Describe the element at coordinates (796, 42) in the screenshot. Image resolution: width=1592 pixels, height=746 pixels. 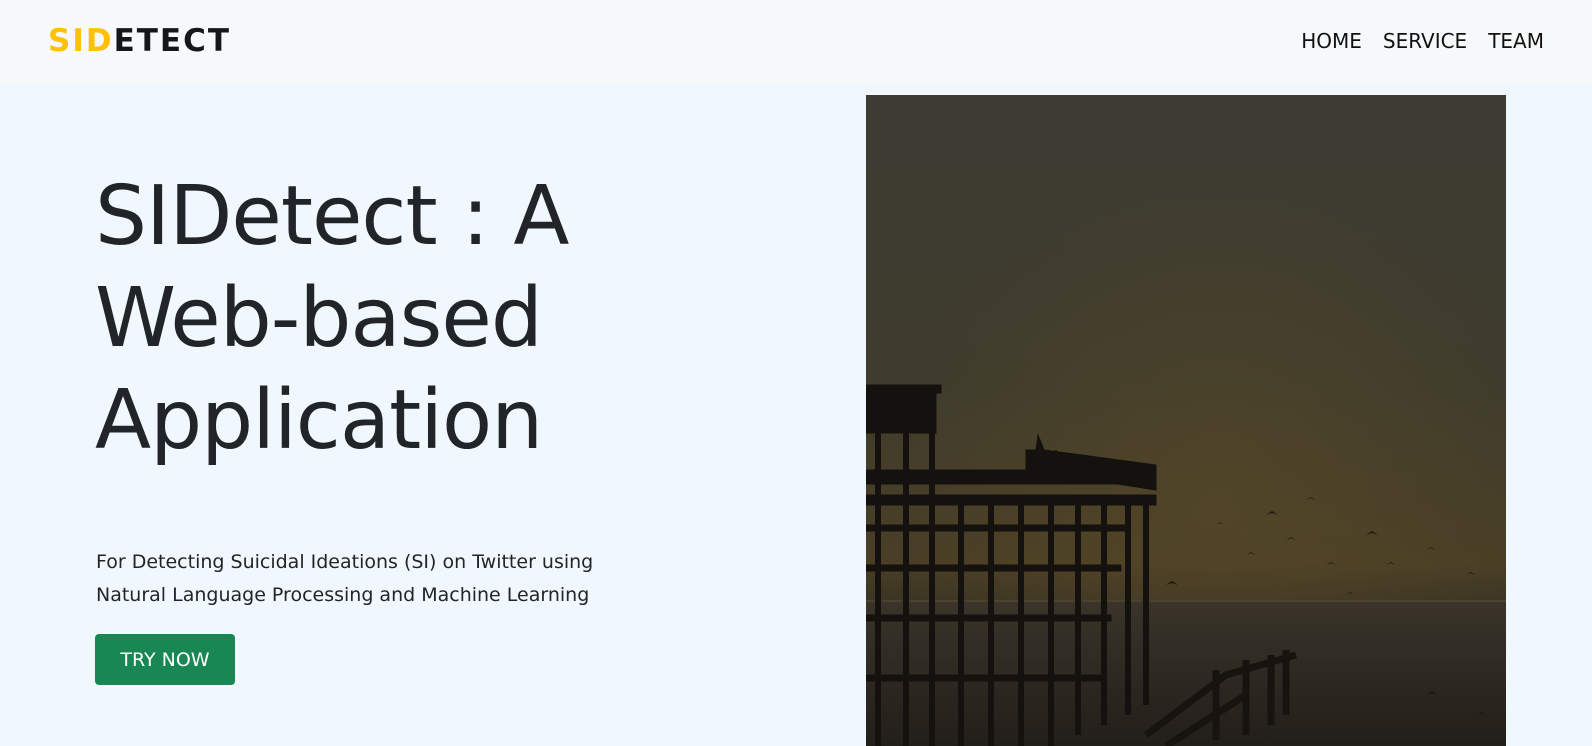
I see `navbar: SIDETECT HOME SERVICE TEAM` at that location.